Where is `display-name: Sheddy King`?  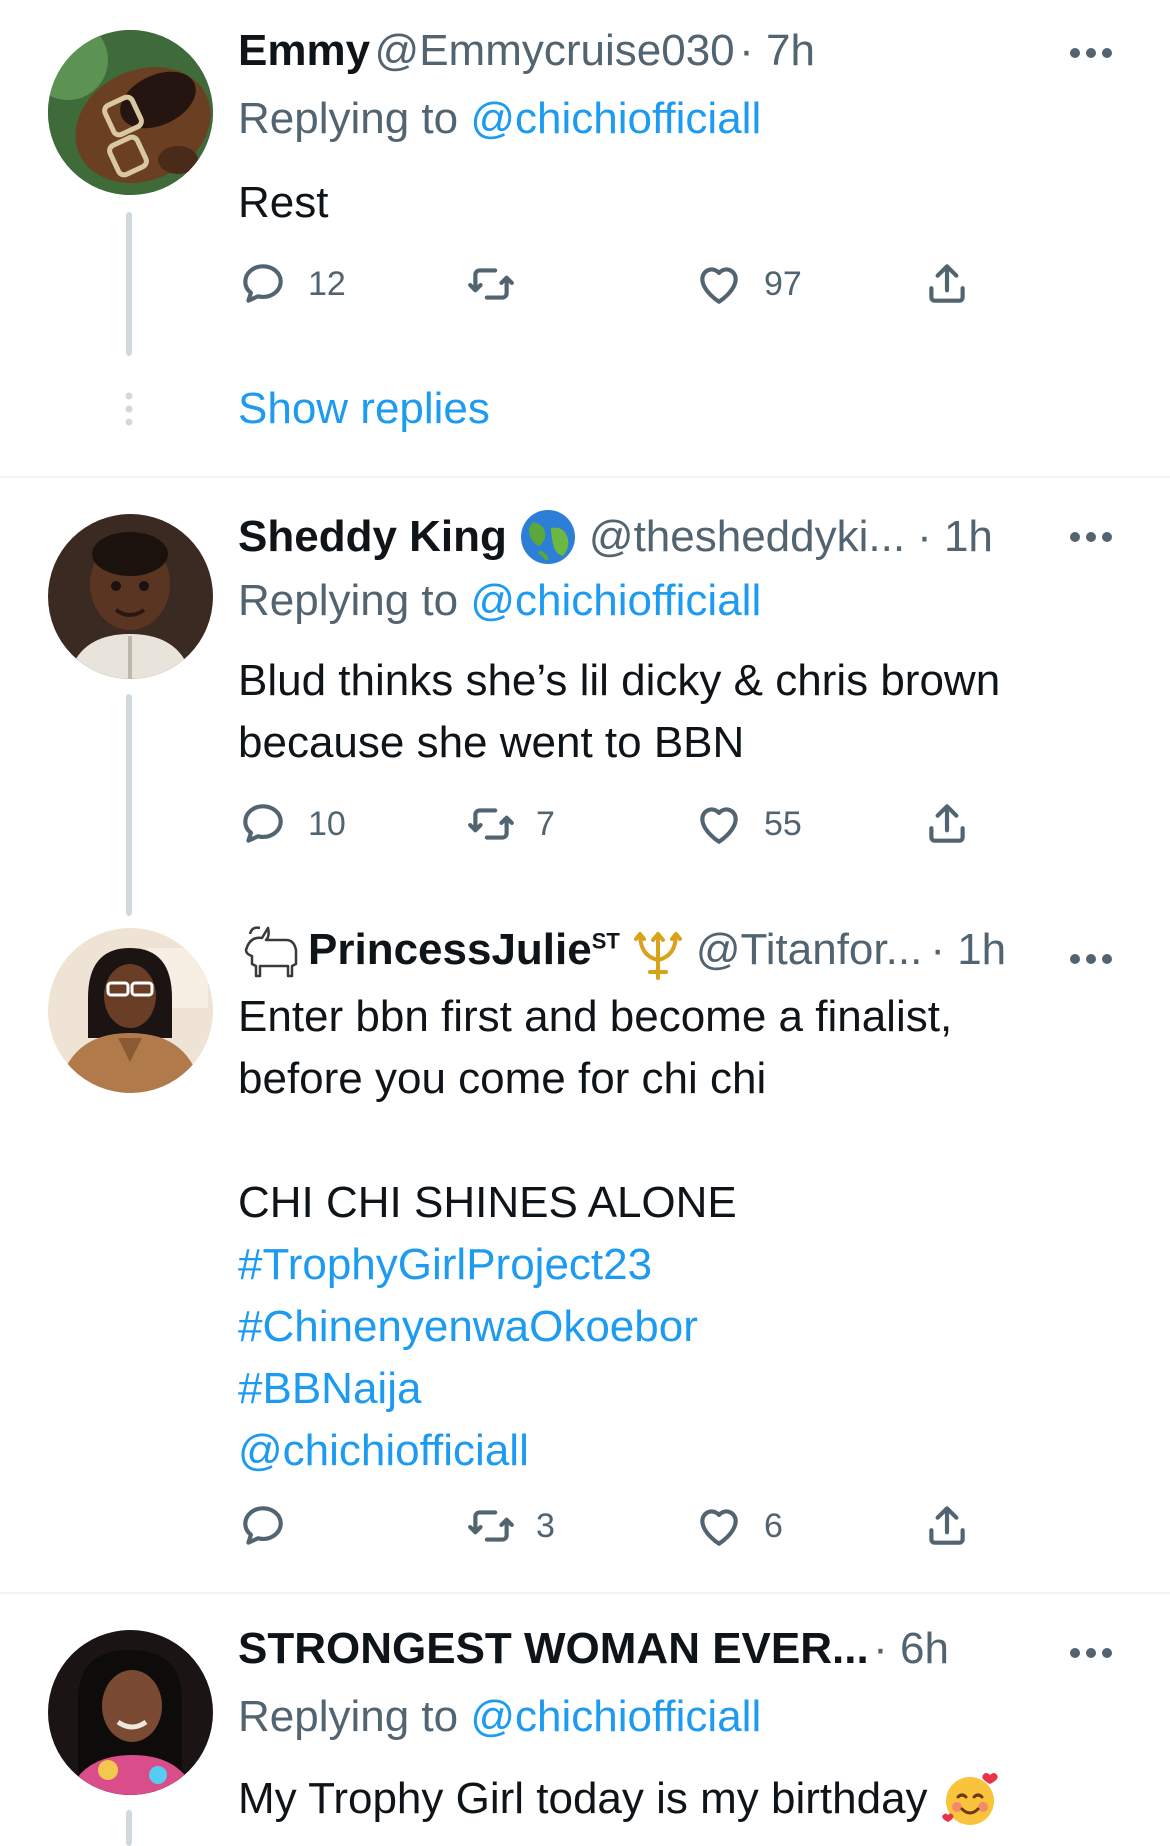 display-name: Sheddy King is located at coordinates (372, 537).